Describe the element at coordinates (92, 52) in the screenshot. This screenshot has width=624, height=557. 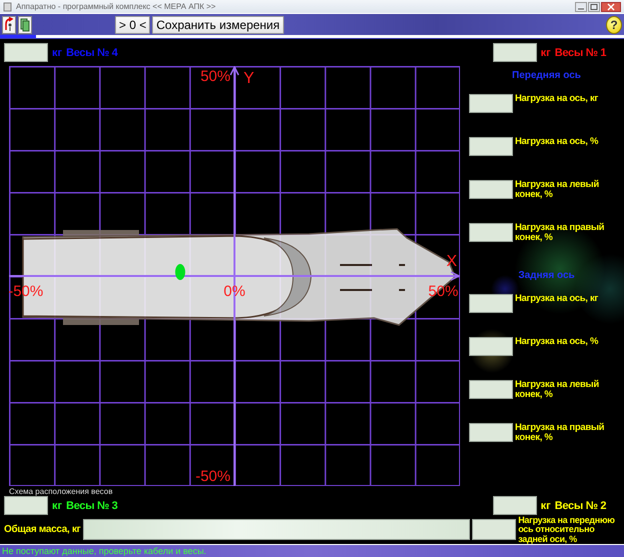
I see `scale-label: Весы № 4` at that location.